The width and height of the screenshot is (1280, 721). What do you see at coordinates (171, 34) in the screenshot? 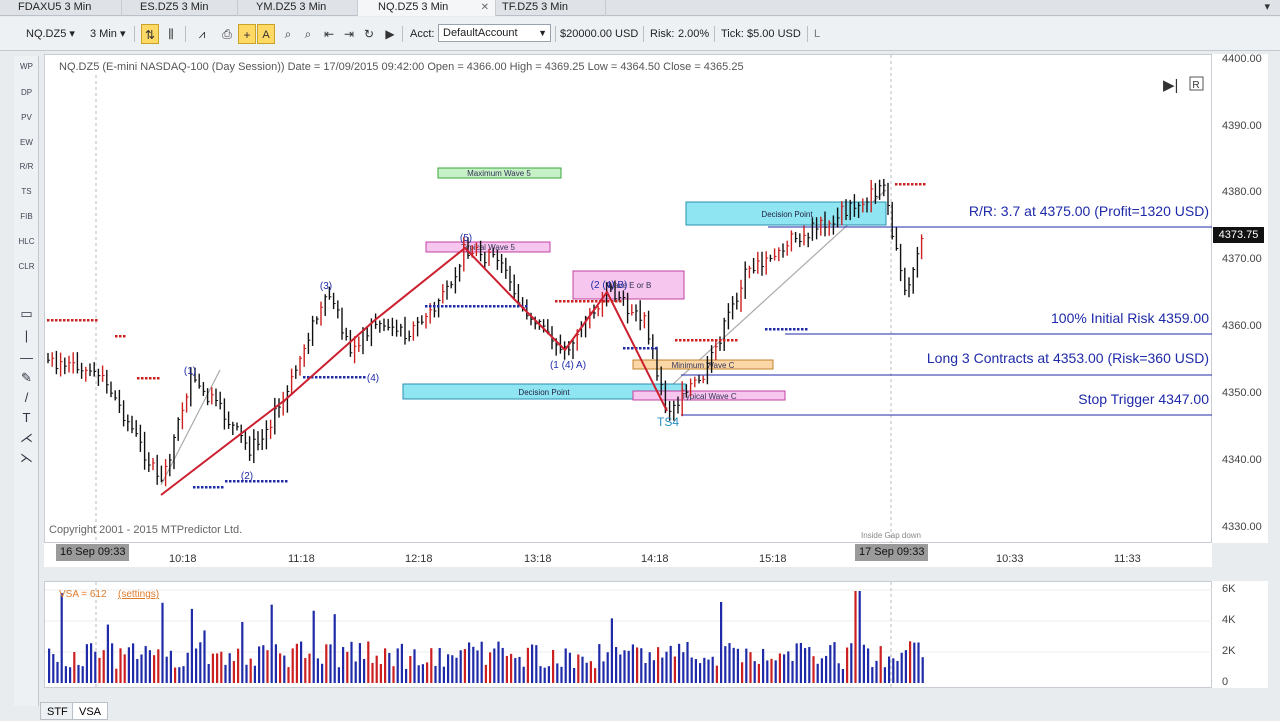
I see `candle-mode-icon: ⫼` at bounding box center [171, 34].